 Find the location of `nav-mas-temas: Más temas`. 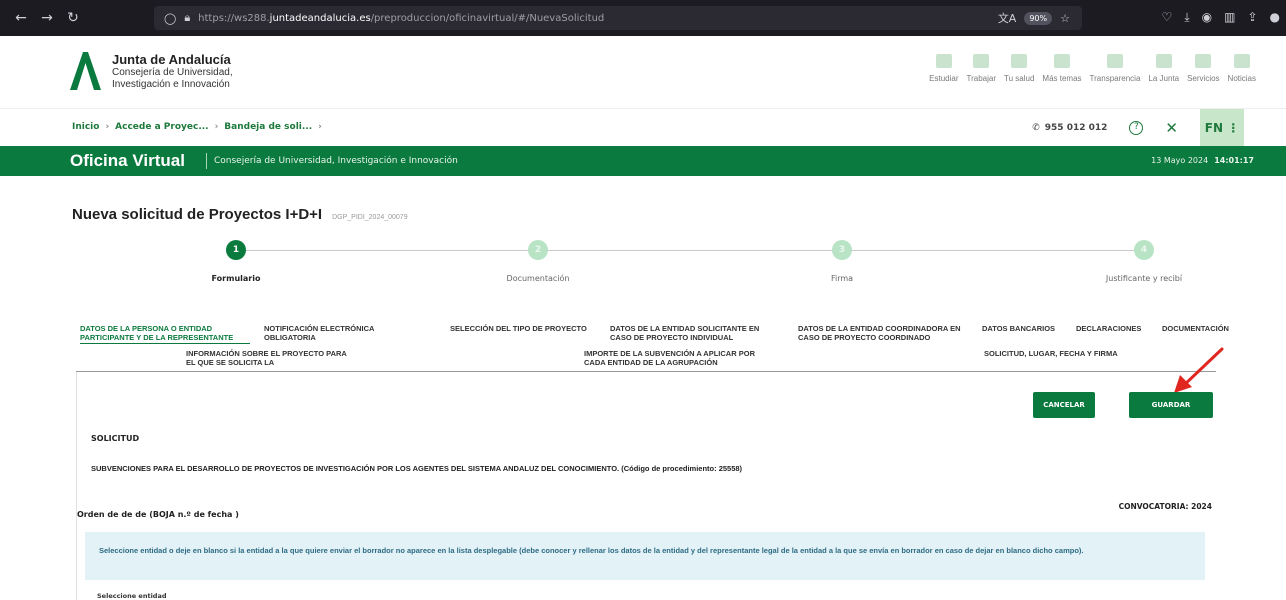

nav-mas-temas: Más temas is located at coordinates (1062, 68).